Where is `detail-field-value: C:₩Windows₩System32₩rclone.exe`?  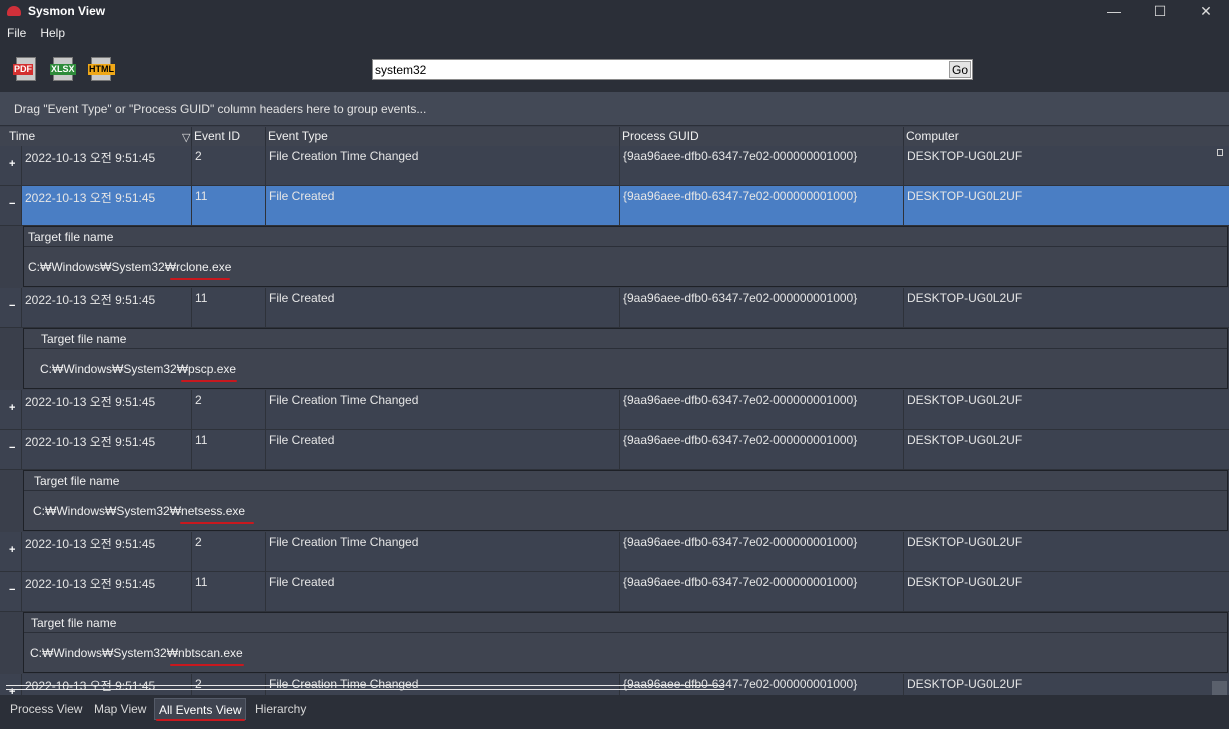
detail-field-value: C:₩Windows₩System32₩rclone.exe is located at coordinates (625, 267).